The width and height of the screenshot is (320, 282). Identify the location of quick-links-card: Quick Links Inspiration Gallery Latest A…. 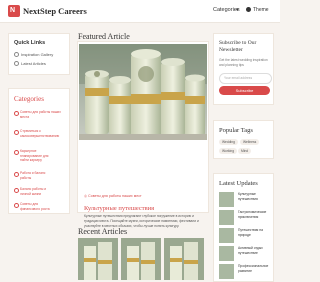
(39, 54).